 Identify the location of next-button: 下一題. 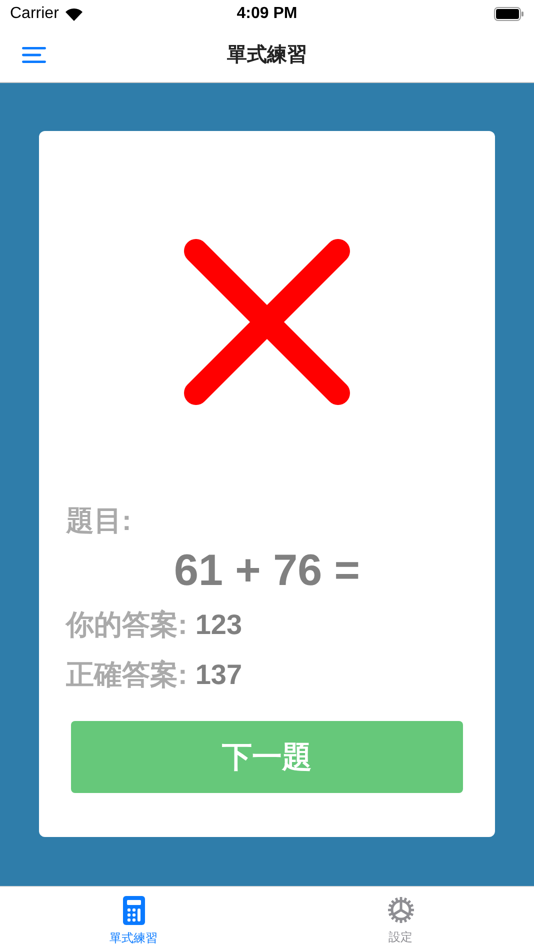
(267, 757).